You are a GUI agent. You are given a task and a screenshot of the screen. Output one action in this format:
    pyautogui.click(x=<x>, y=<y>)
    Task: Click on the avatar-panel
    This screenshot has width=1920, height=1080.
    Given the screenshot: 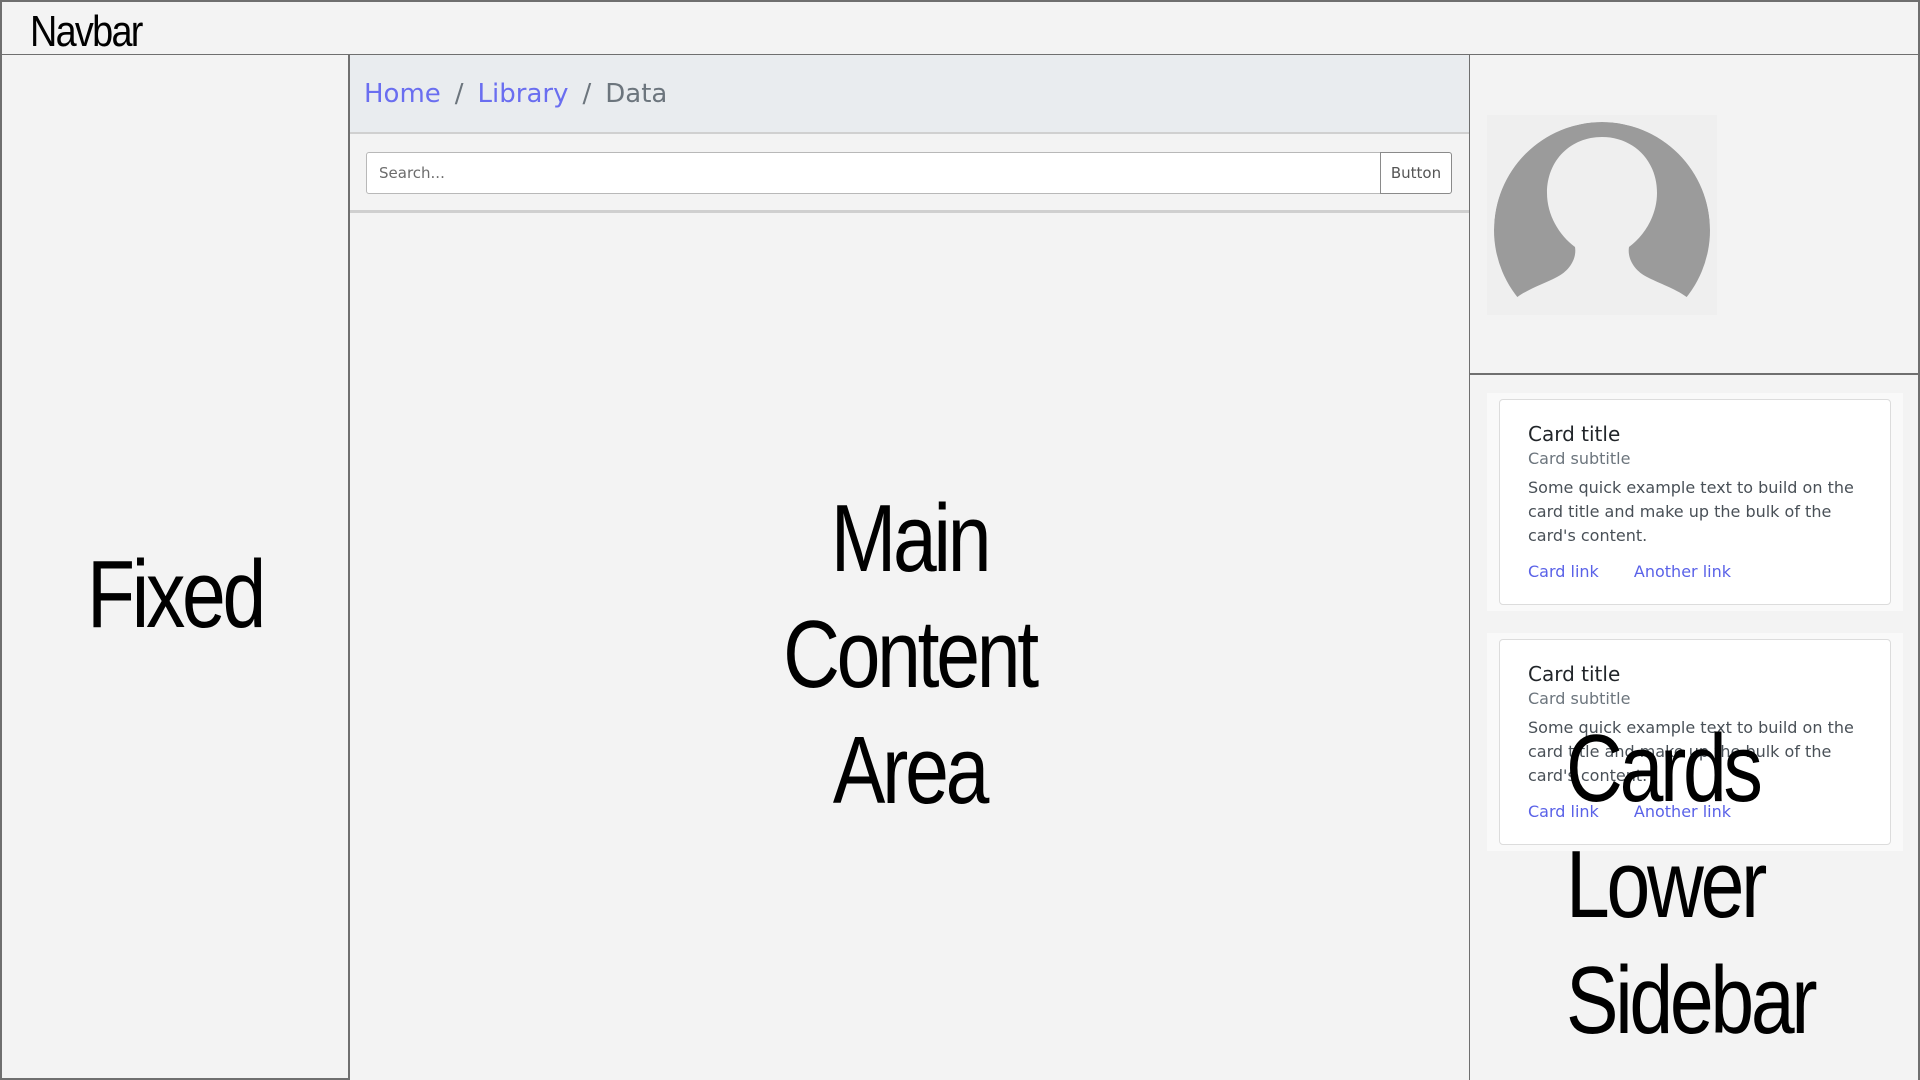 What is the action you would take?
    pyautogui.click(x=1694, y=215)
    